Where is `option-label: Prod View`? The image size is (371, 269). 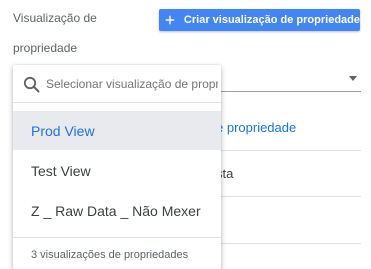 option-label: Prod View is located at coordinates (63, 130).